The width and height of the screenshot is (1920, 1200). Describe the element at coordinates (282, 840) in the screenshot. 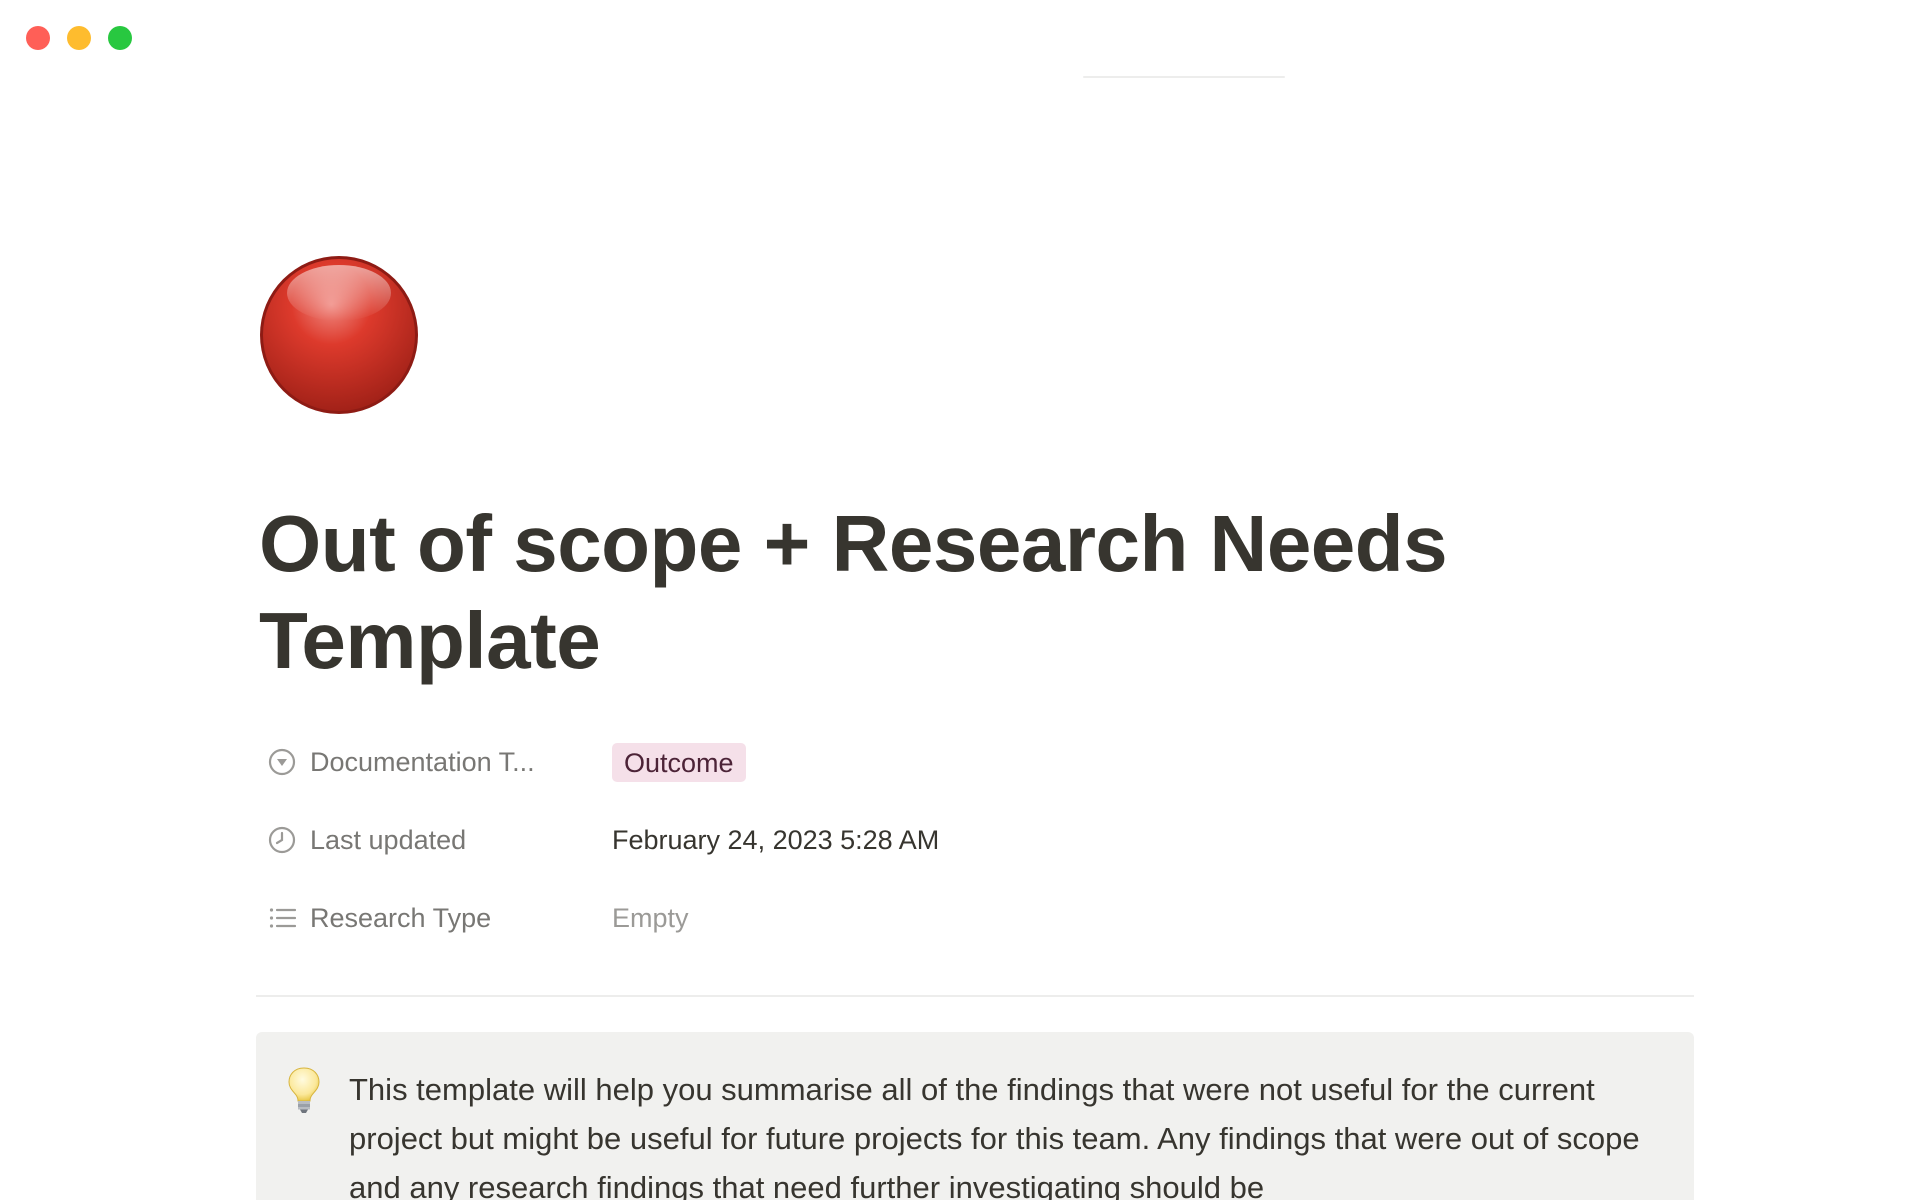

I see `clock-icon` at that location.